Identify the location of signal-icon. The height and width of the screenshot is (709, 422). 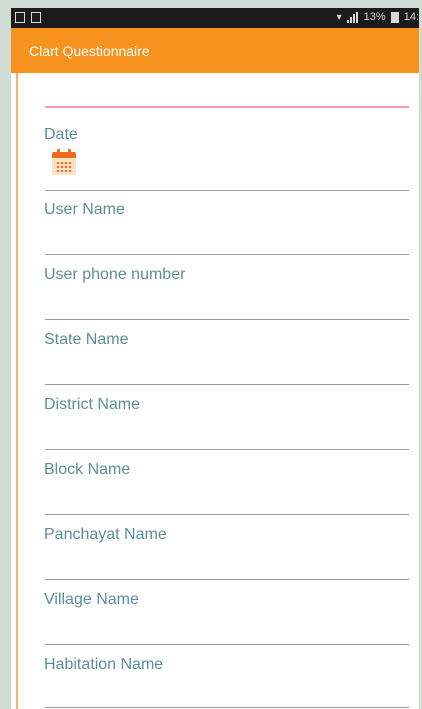
(352, 17).